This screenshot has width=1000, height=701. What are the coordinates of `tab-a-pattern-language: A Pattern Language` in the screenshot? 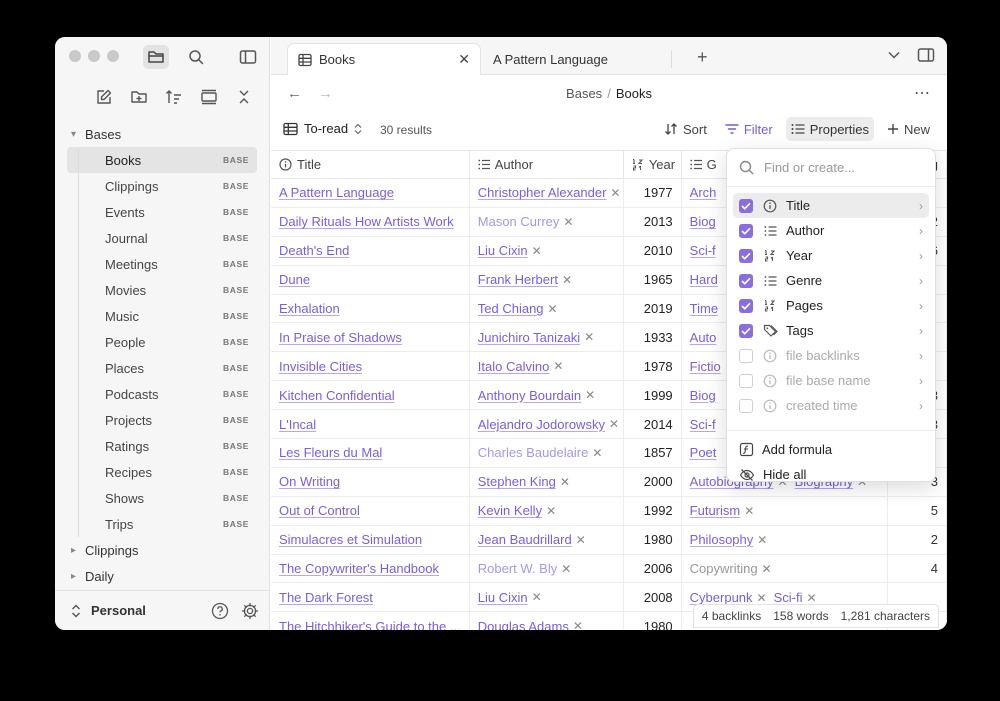 It's located at (578, 59).